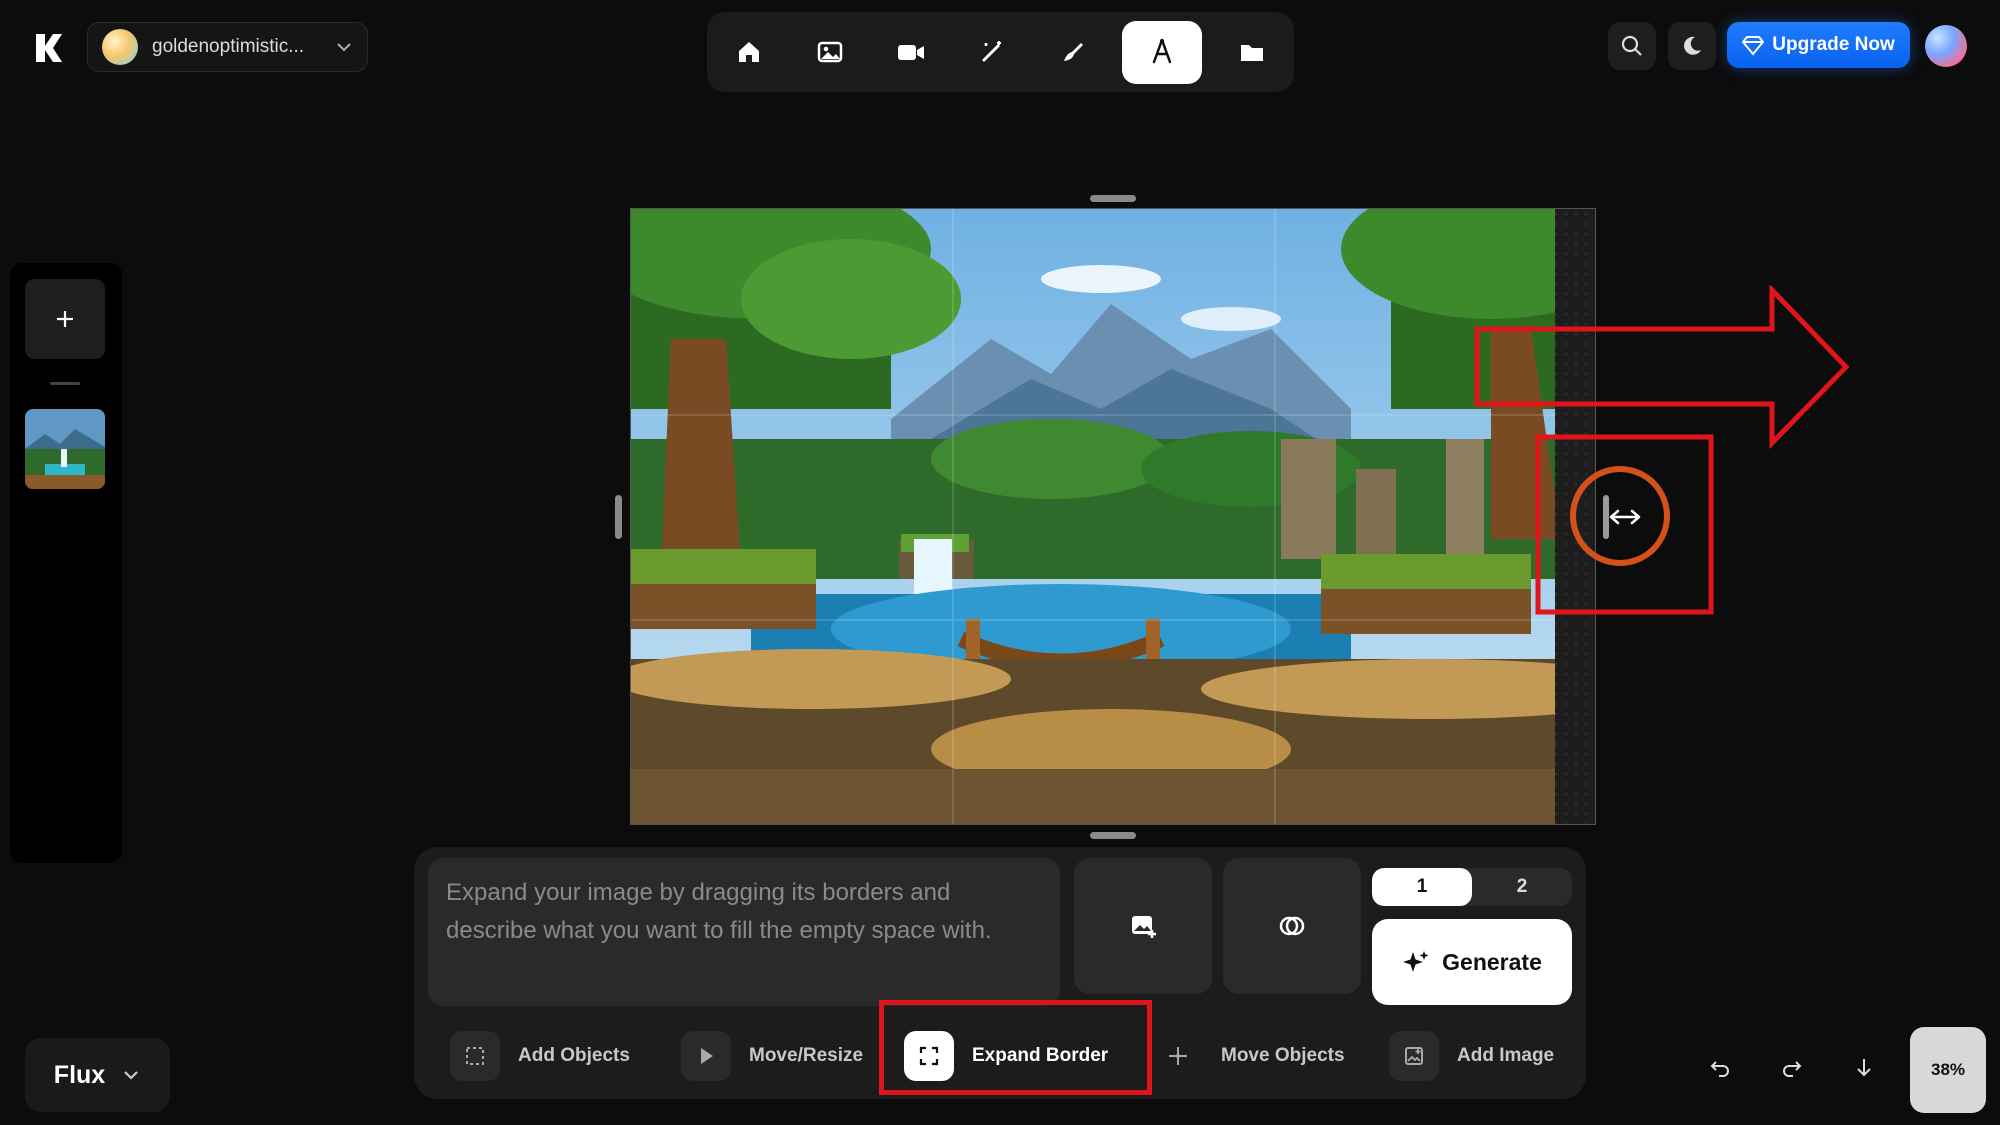 The height and width of the screenshot is (1125, 2000). Describe the element at coordinates (618, 517) in the screenshot. I see `left-resize-handle` at that location.